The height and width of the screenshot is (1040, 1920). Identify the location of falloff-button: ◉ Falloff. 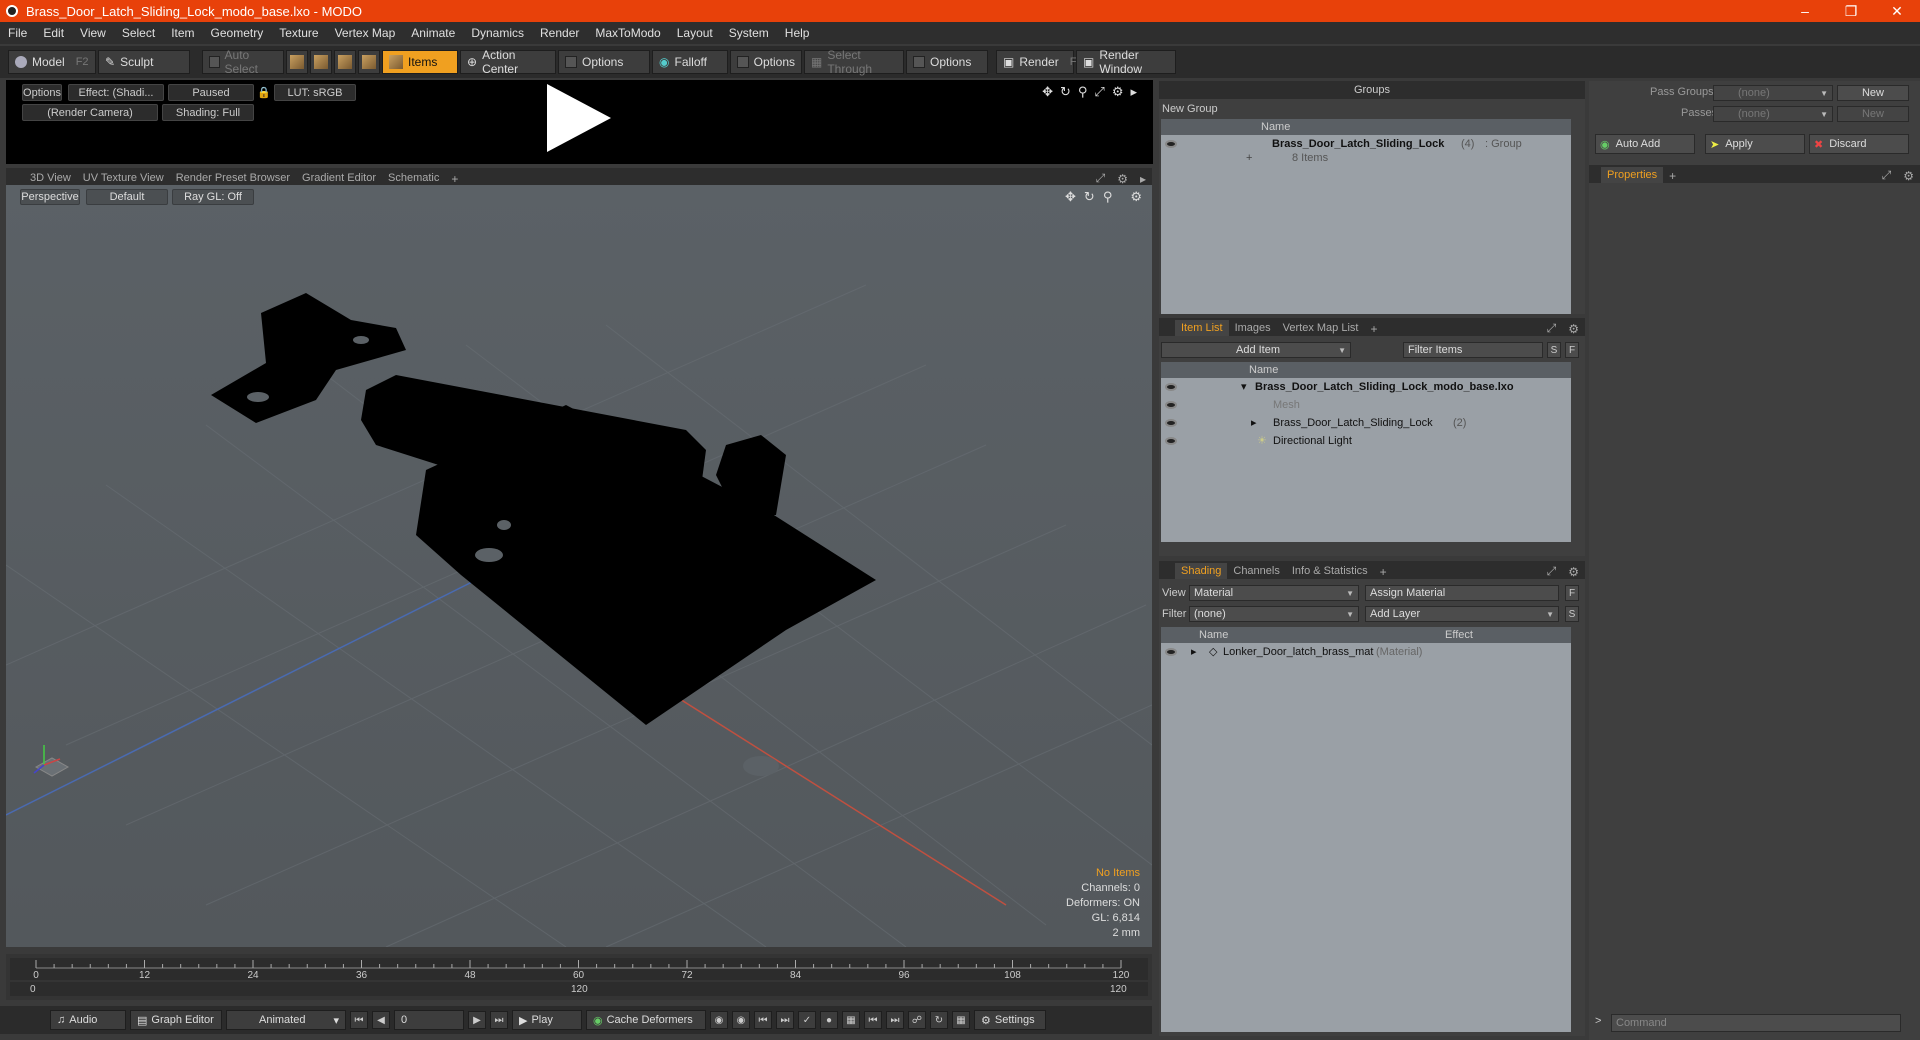
(690, 62).